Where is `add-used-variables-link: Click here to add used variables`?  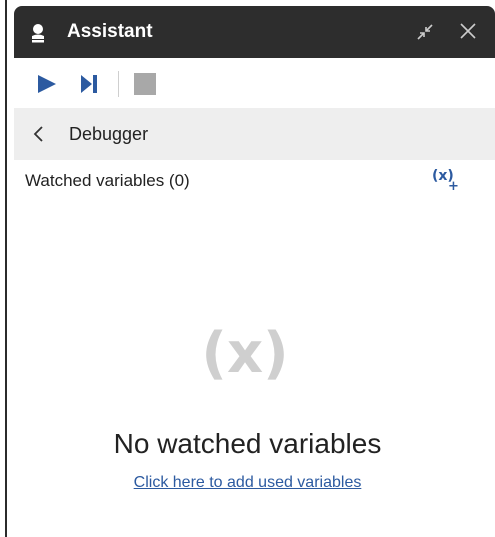
add-used-variables-link: Click here to add used variables is located at coordinates (247, 483).